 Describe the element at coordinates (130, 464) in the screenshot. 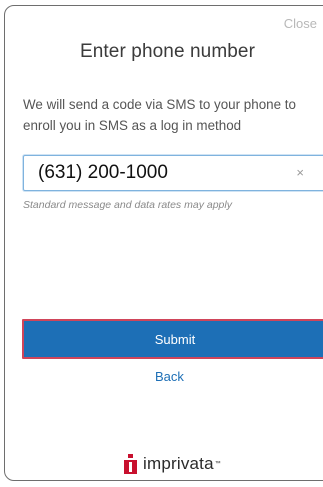

I see `imprivata-logo-icon` at that location.